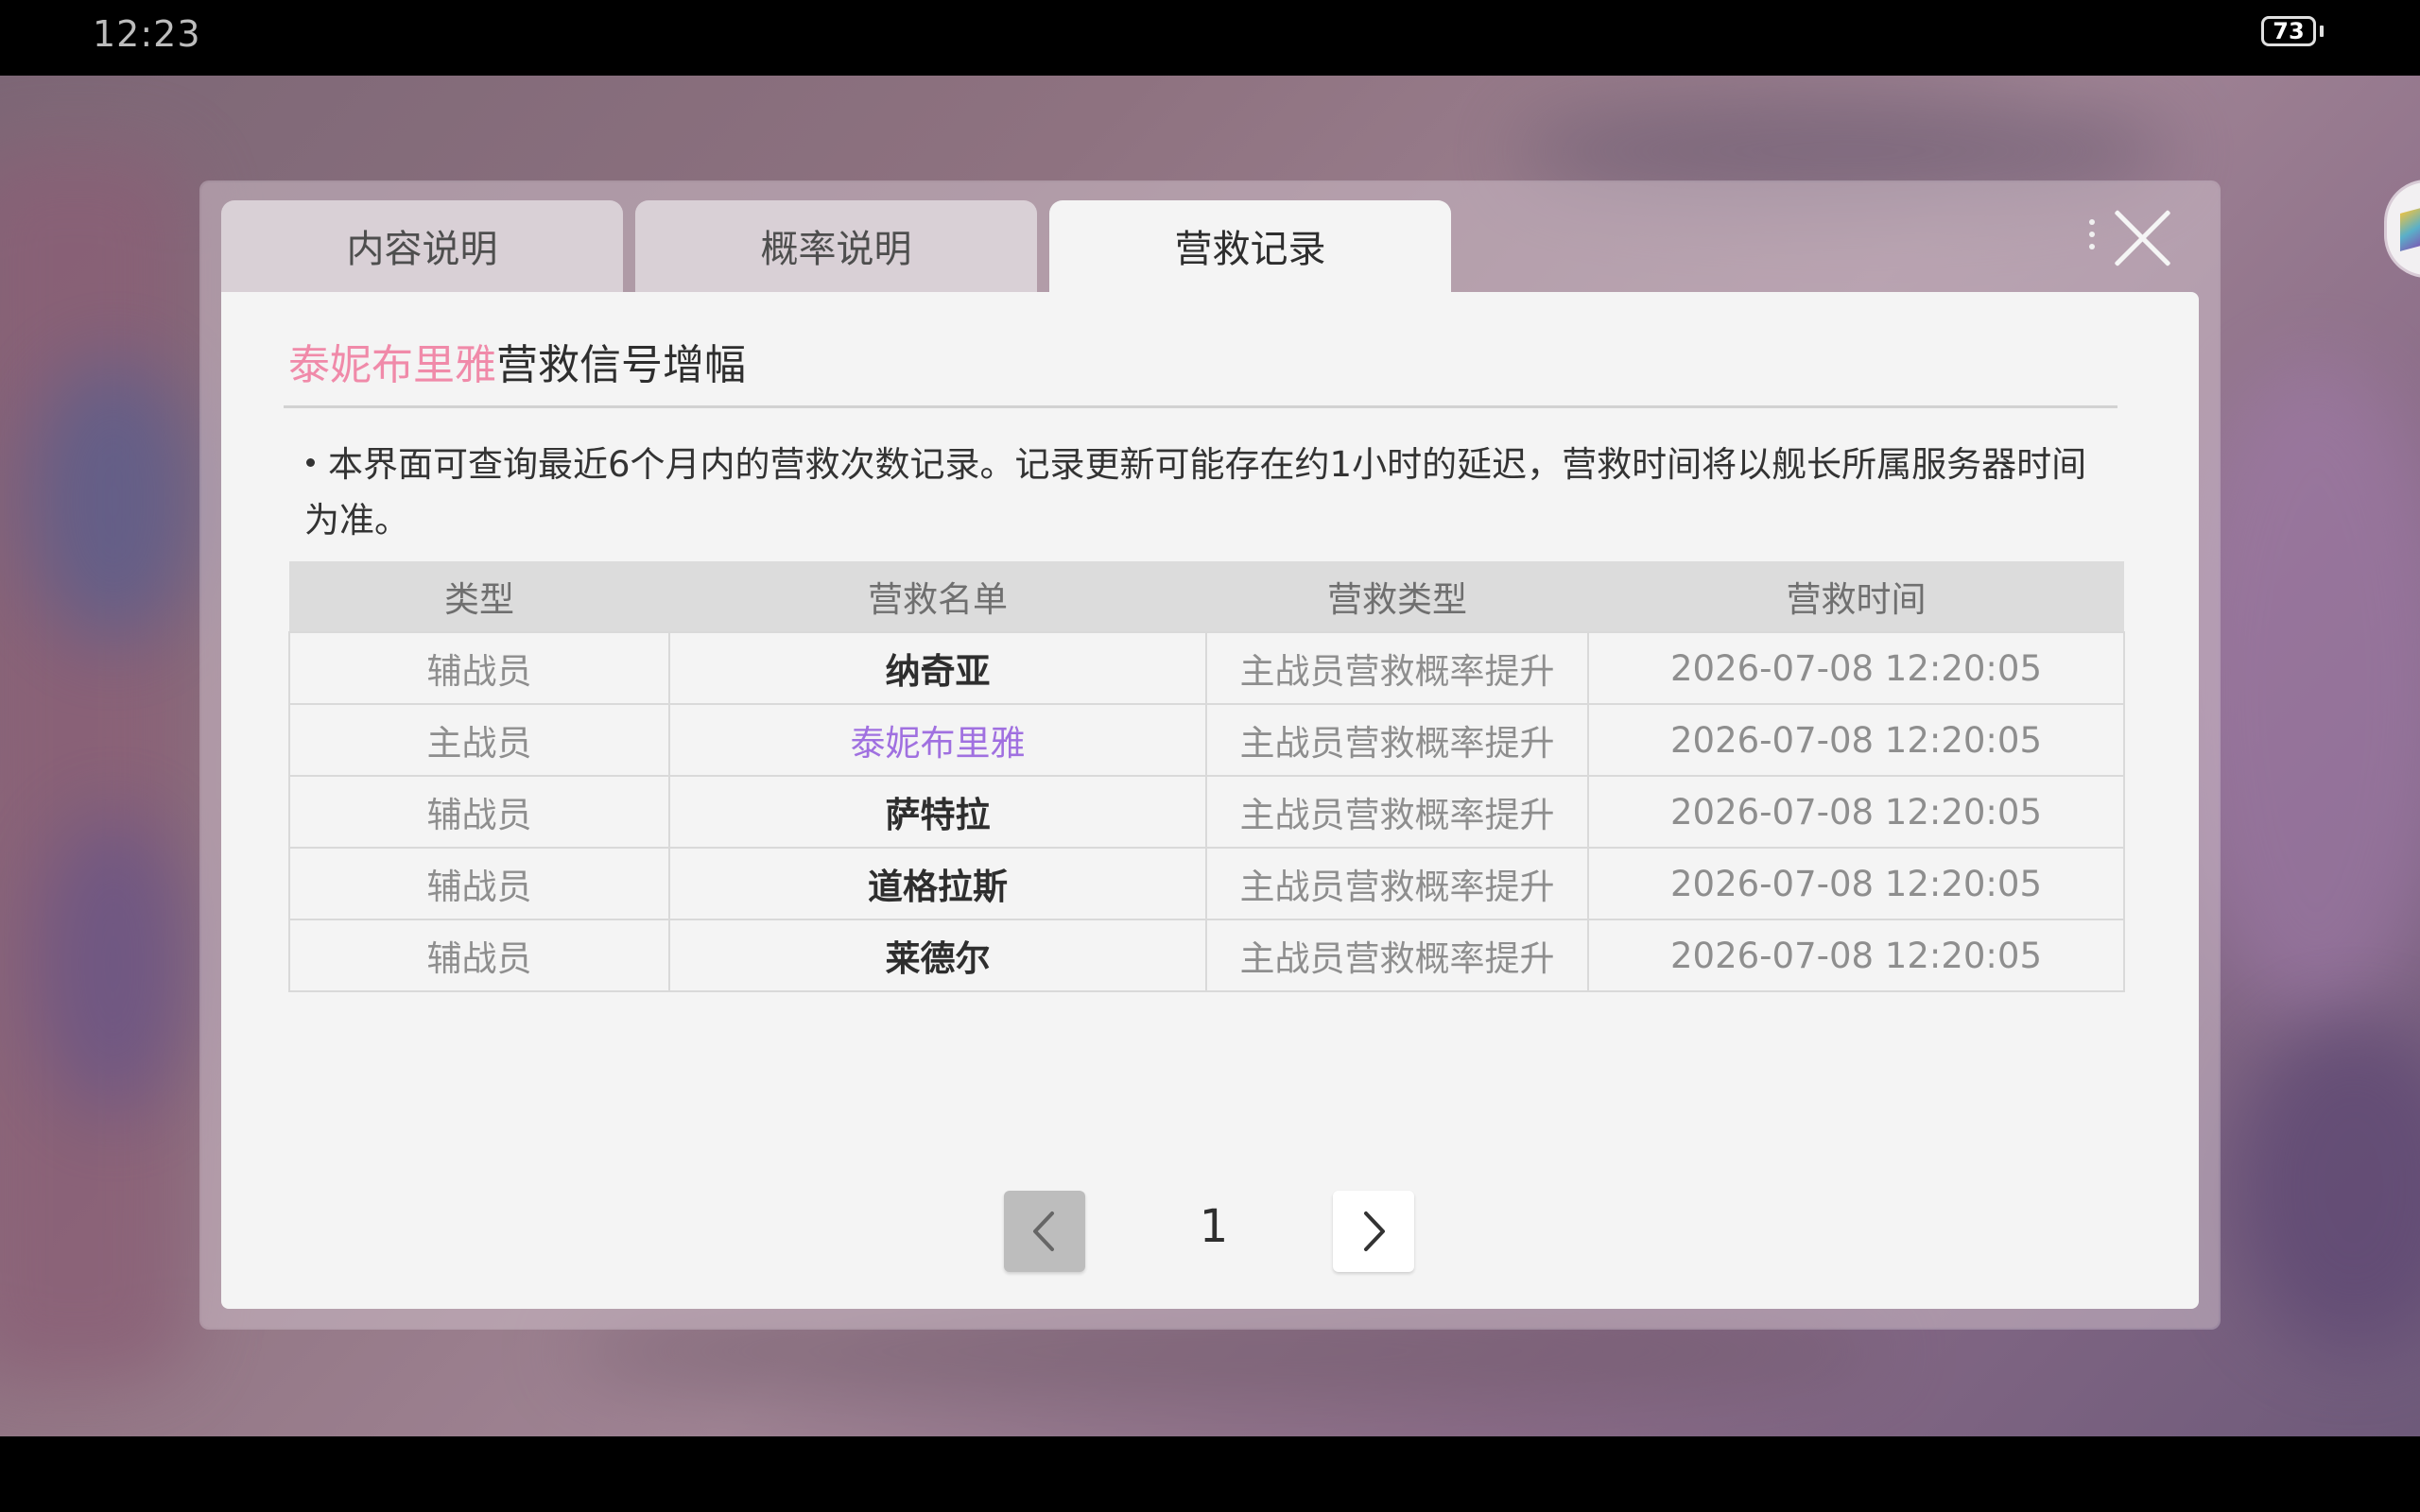 The image size is (2420, 1512). I want to click on title-highlight: 泰妮布里雅, so click(392, 365).